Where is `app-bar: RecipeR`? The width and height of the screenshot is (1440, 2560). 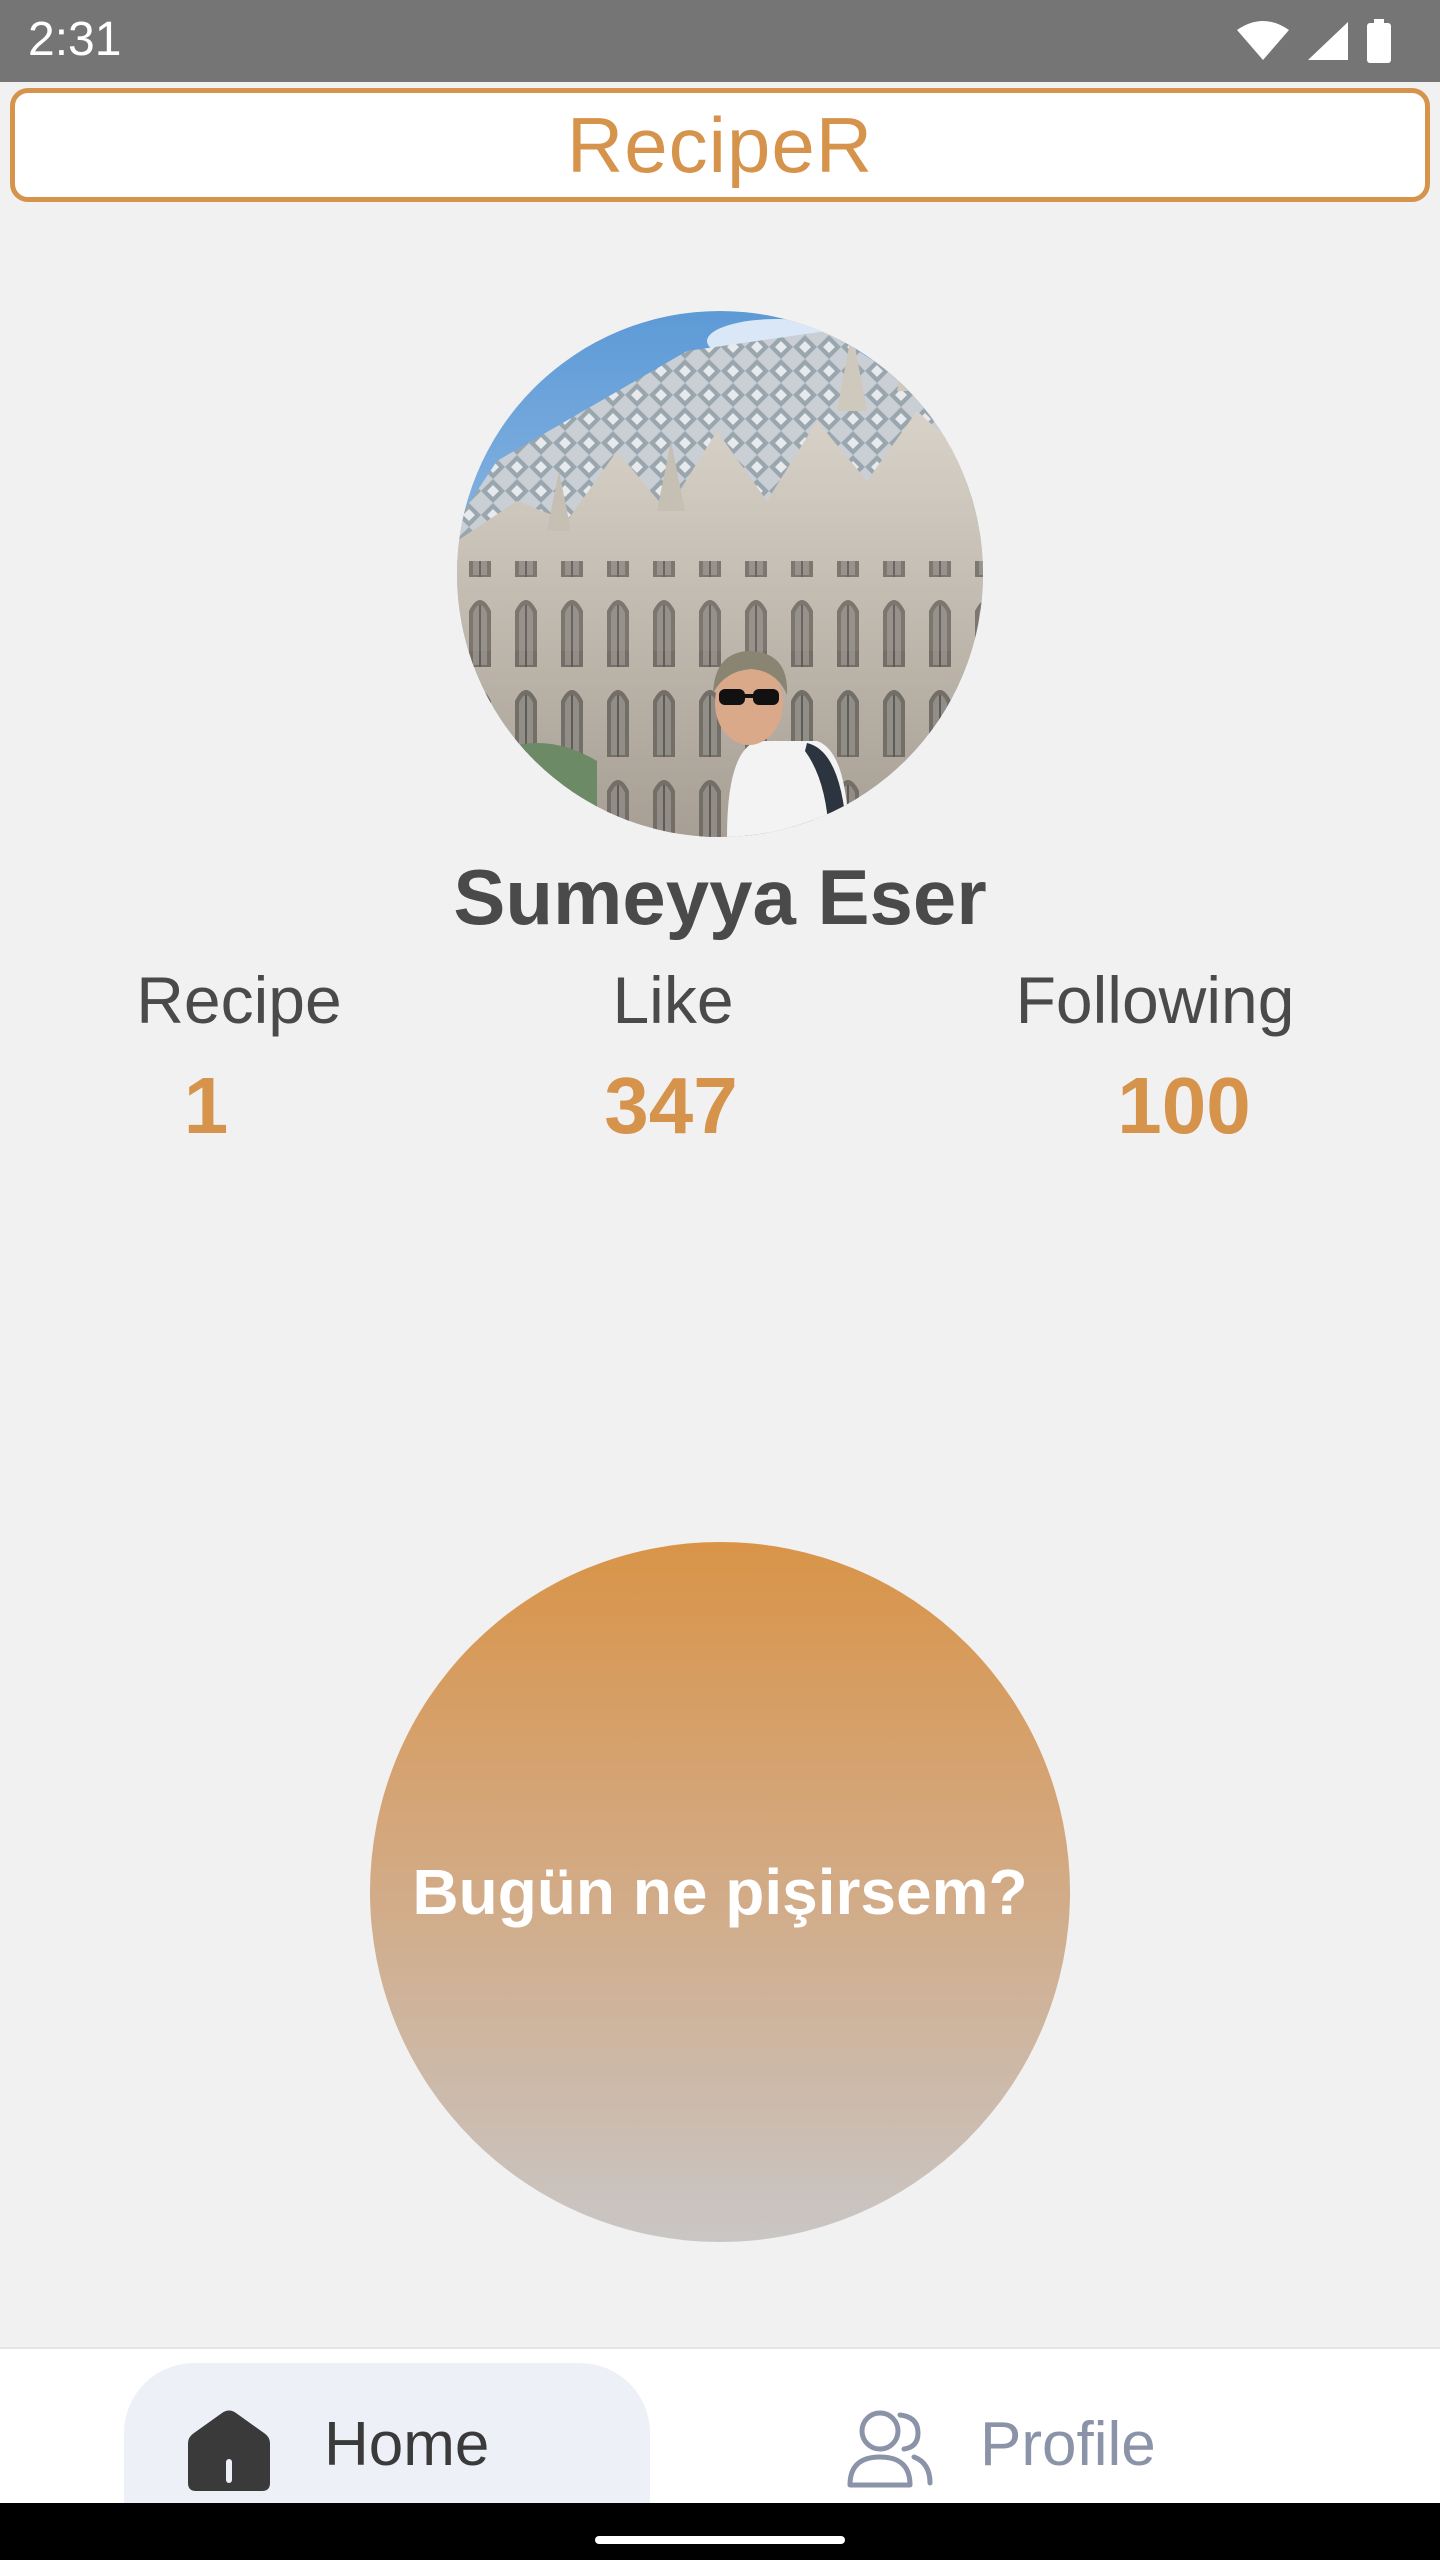 app-bar: RecipeR is located at coordinates (720, 145).